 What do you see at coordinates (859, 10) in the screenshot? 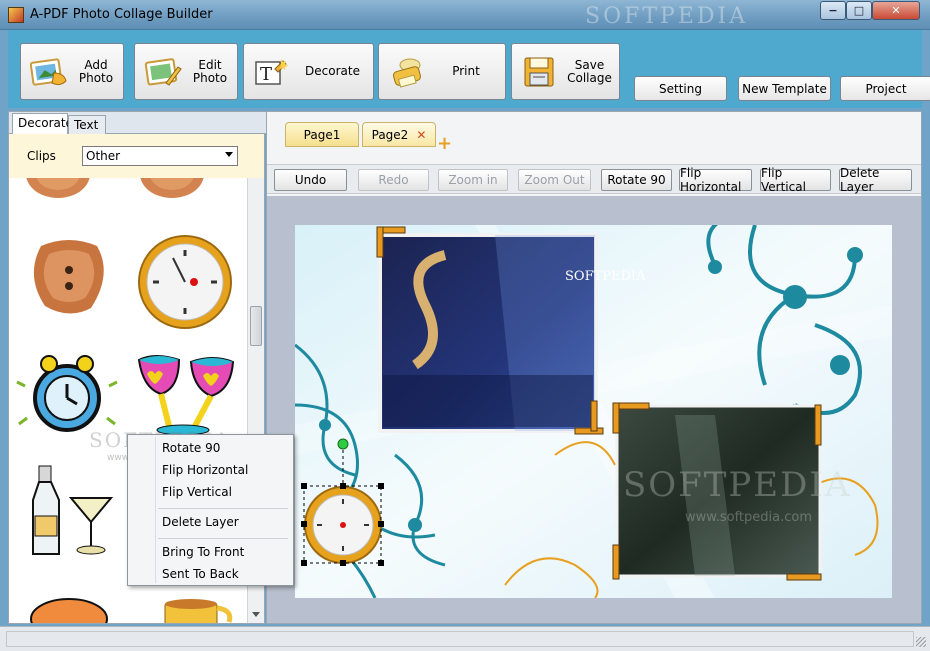
I see `maximize-button: □` at bounding box center [859, 10].